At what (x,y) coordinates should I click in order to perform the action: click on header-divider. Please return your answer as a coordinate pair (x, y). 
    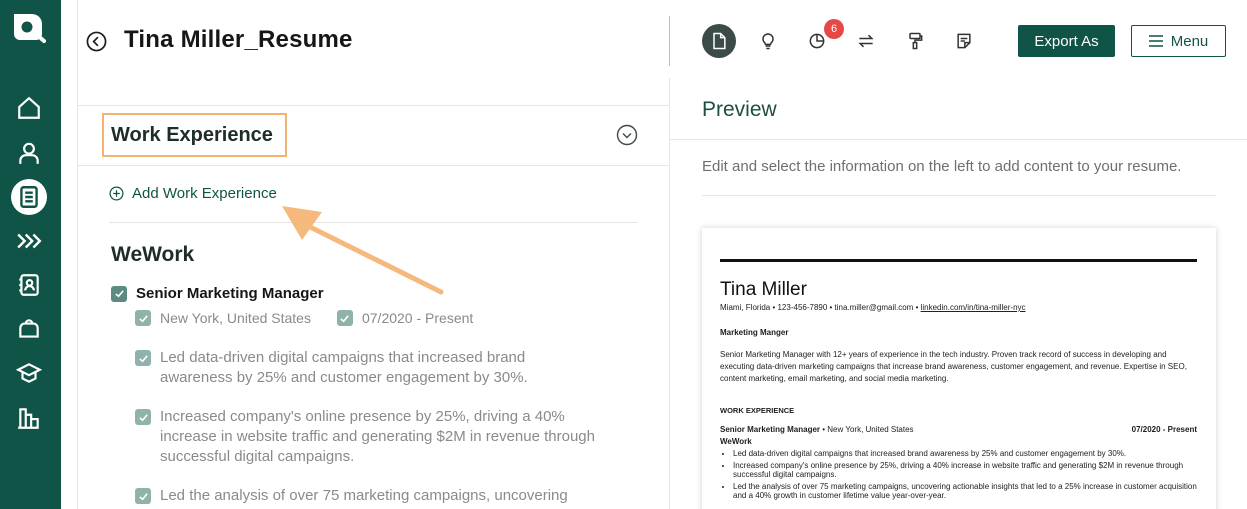
    Looking at the image, I should click on (669, 41).